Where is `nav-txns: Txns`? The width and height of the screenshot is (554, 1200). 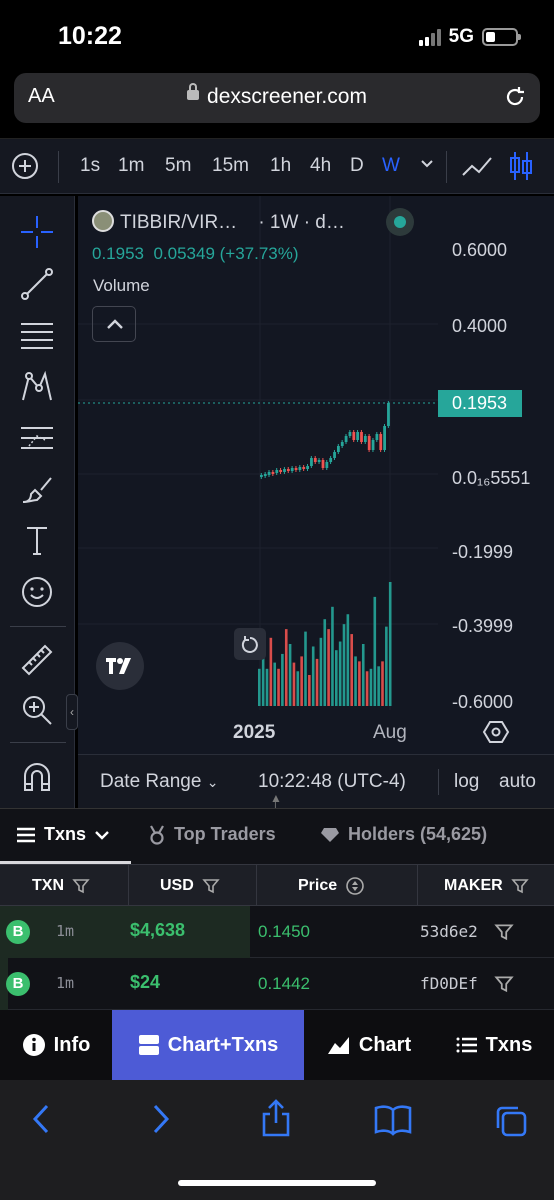
nav-txns: Txns is located at coordinates (494, 1045).